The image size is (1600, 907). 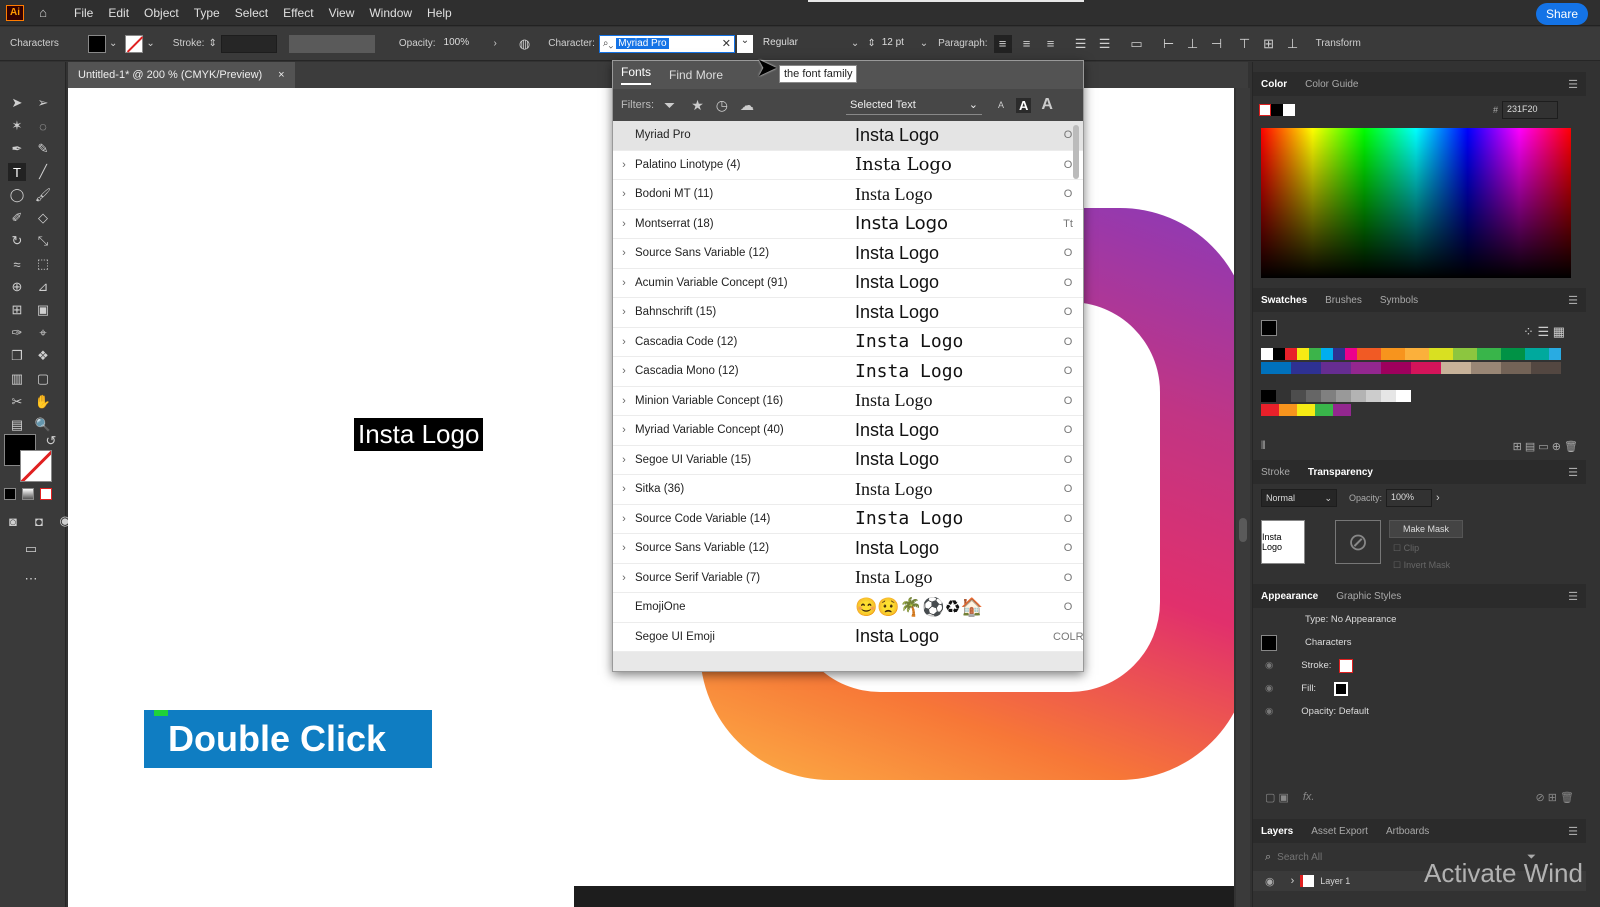 I want to click on paintbrush-icon: 🖌, so click(x=43, y=195).